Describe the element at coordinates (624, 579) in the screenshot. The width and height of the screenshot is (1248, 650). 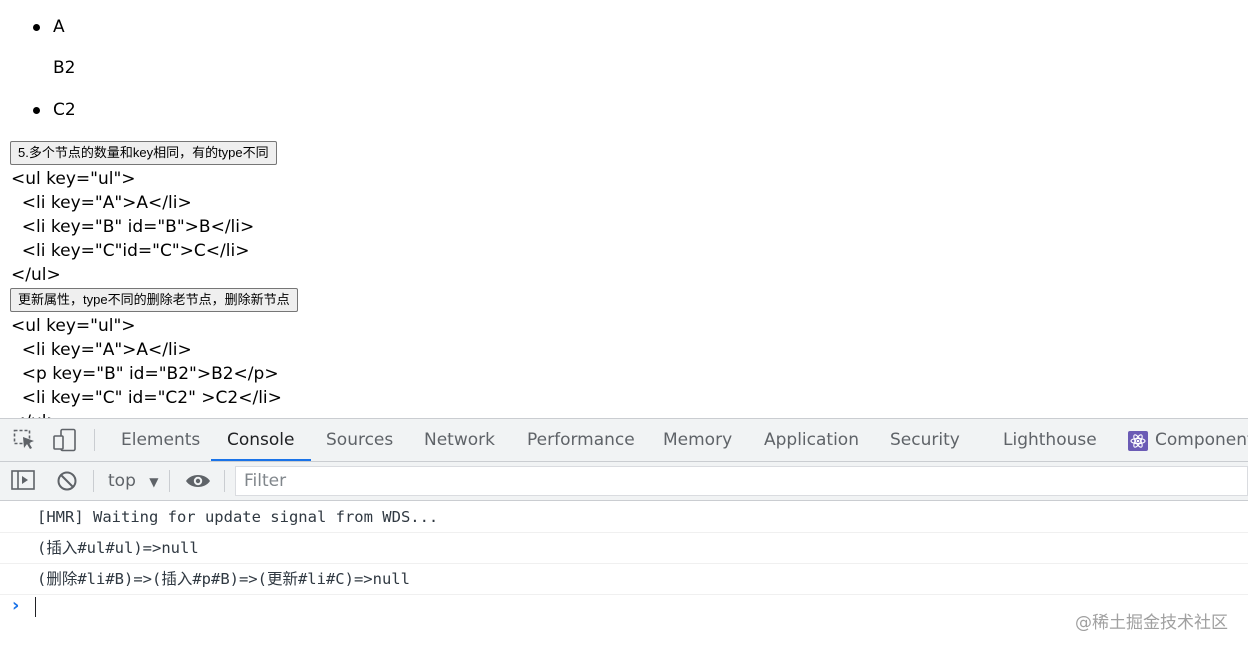
I see `console-message: (删除#li#B)=>(插入#p#B)=>(更新#li#C)=>null` at that location.